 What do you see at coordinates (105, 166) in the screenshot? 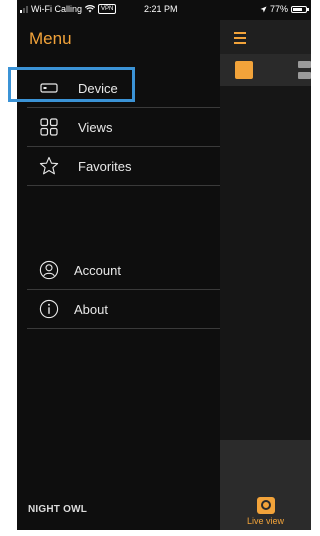
I see `menu-item-label: Favorites` at bounding box center [105, 166].